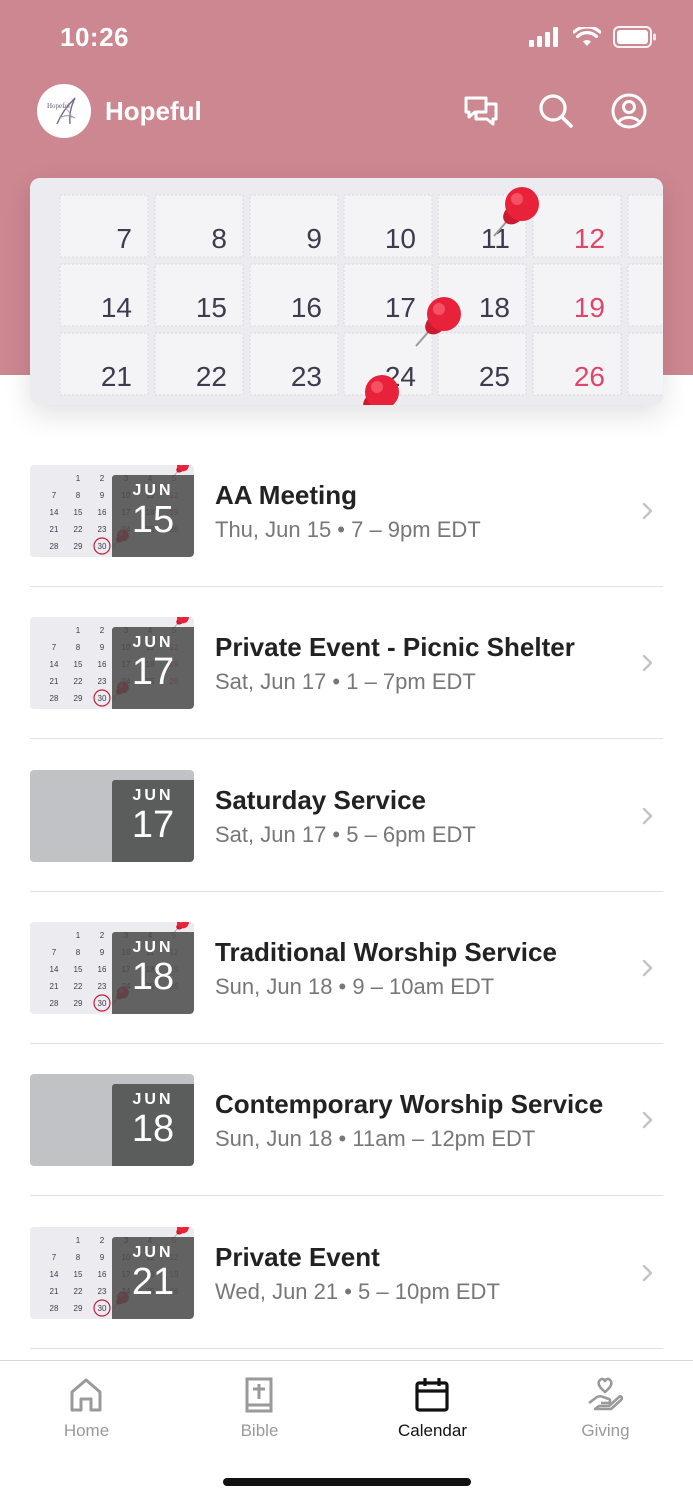 The image size is (693, 1500). What do you see at coordinates (259, 1430) in the screenshot?
I see `tab-bible-label: Bible` at bounding box center [259, 1430].